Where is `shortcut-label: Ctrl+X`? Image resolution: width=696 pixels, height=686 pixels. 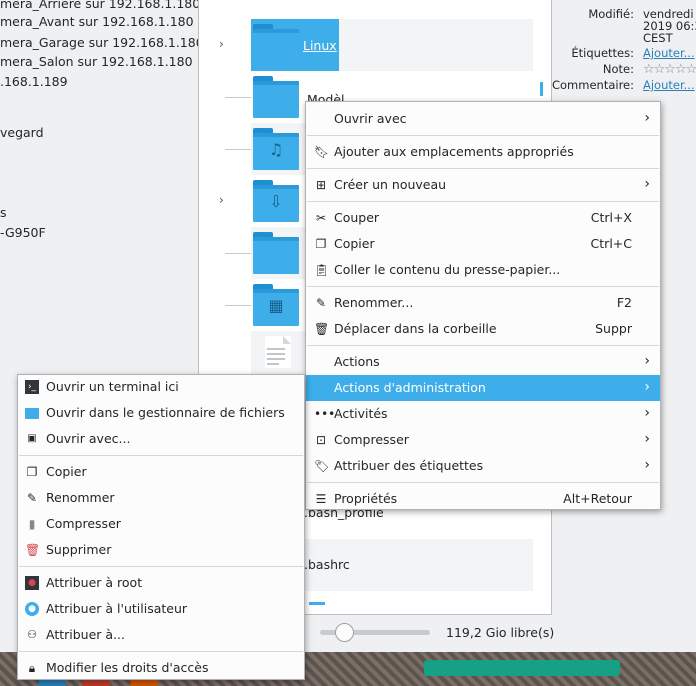
shortcut-label: Ctrl+X is located at coordinates (611, 217).